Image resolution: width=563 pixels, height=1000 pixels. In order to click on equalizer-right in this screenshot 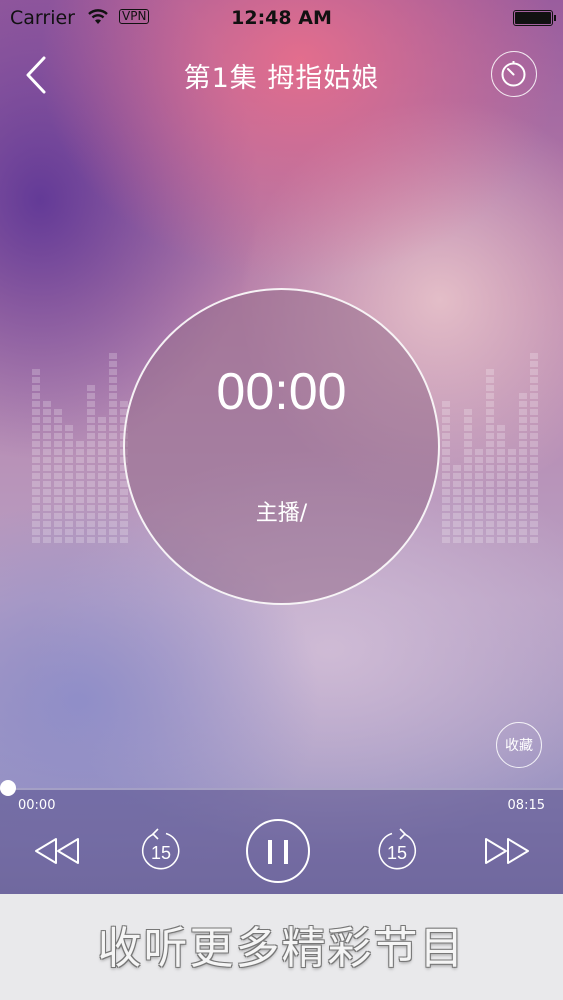, I will do `click(490, 448)`.